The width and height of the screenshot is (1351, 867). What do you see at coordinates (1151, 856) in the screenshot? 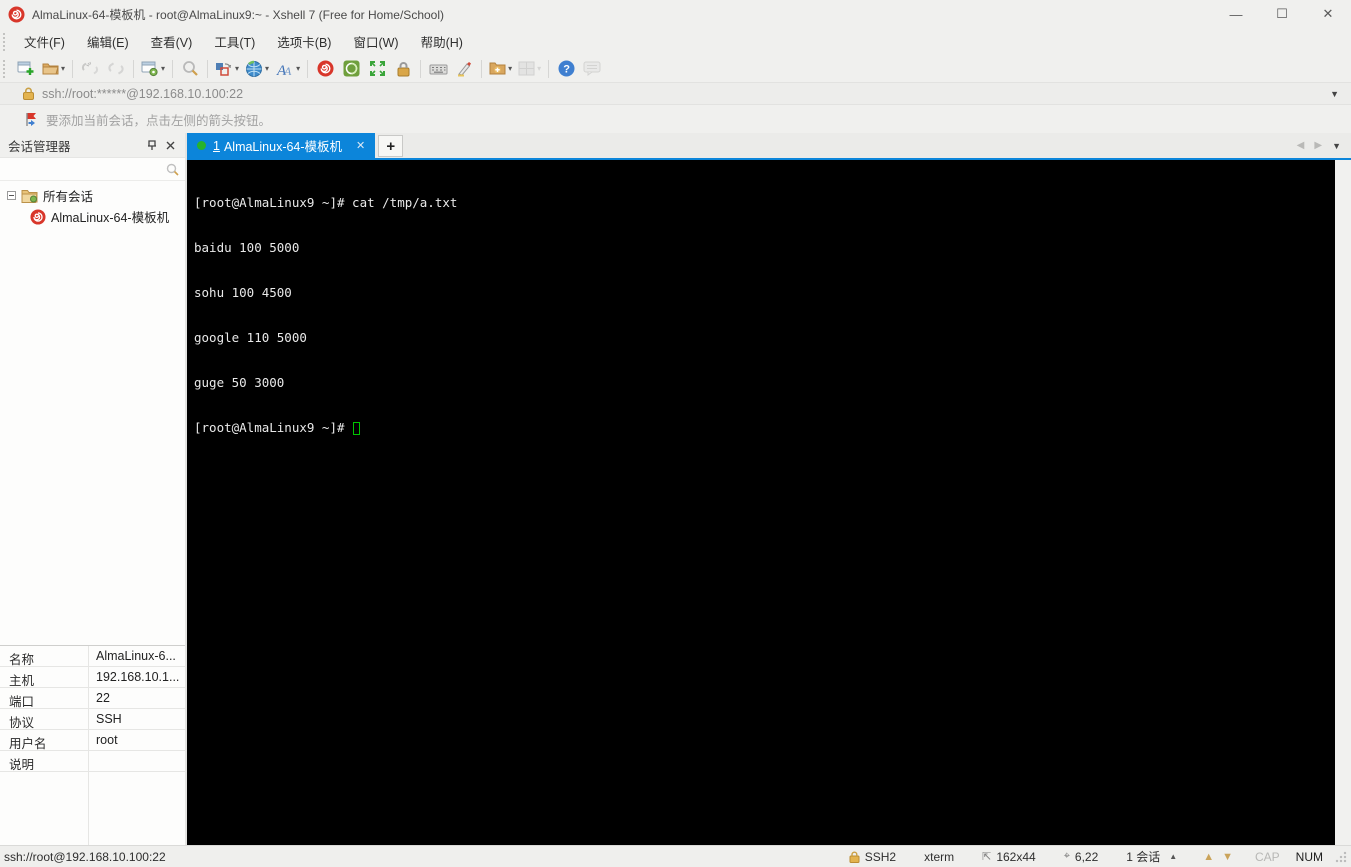
I see `status-session-count: 1 会话 ▲` at bounding box center [1151, 856].